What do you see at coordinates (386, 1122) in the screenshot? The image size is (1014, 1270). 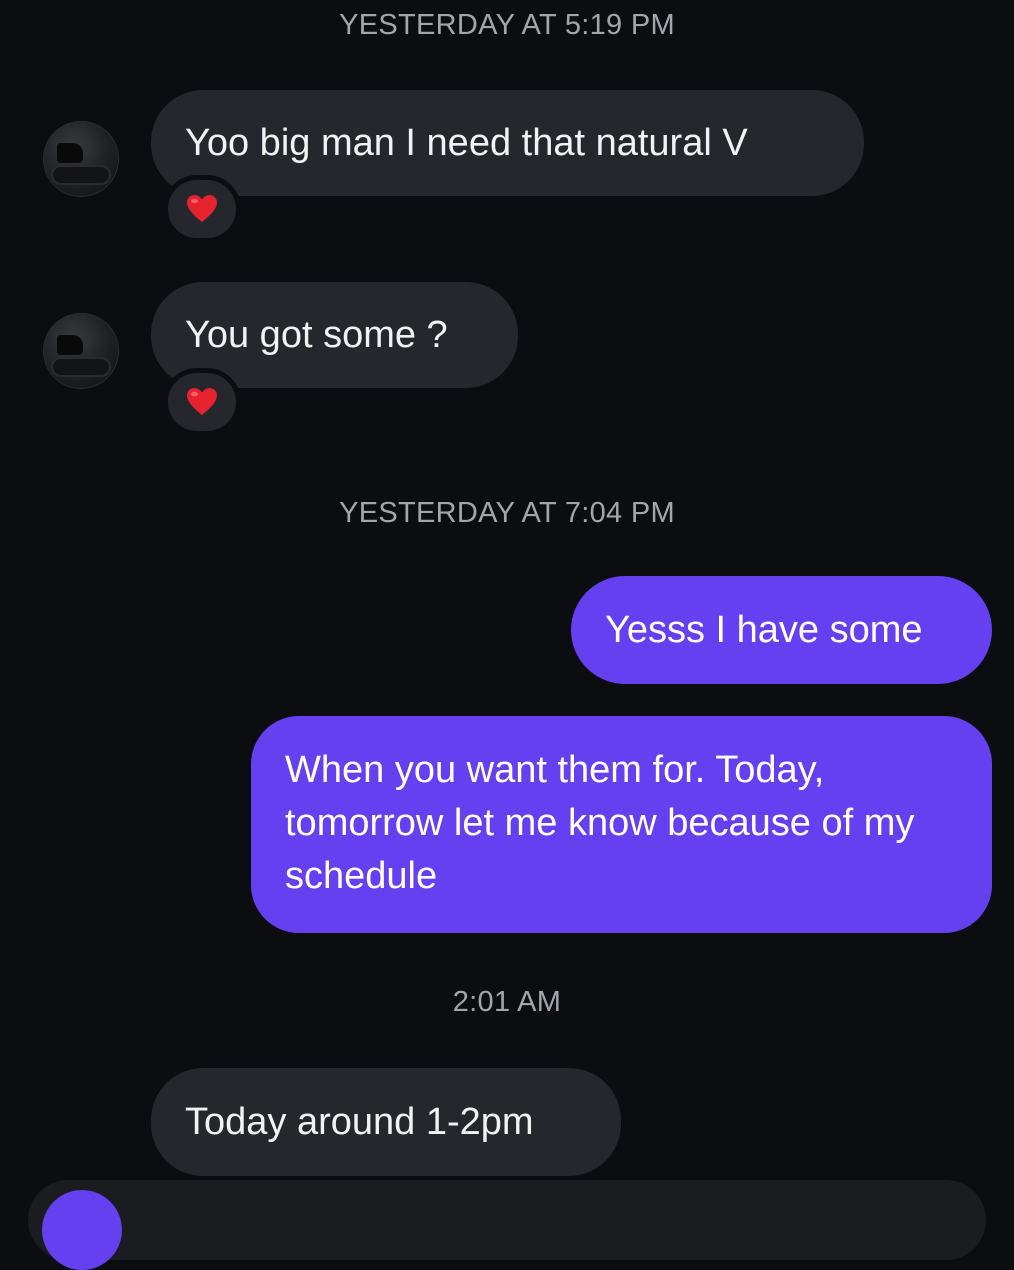 I see `message-bubble-incoming: Today around 1-2pm` at bounding box center [386, 1122].